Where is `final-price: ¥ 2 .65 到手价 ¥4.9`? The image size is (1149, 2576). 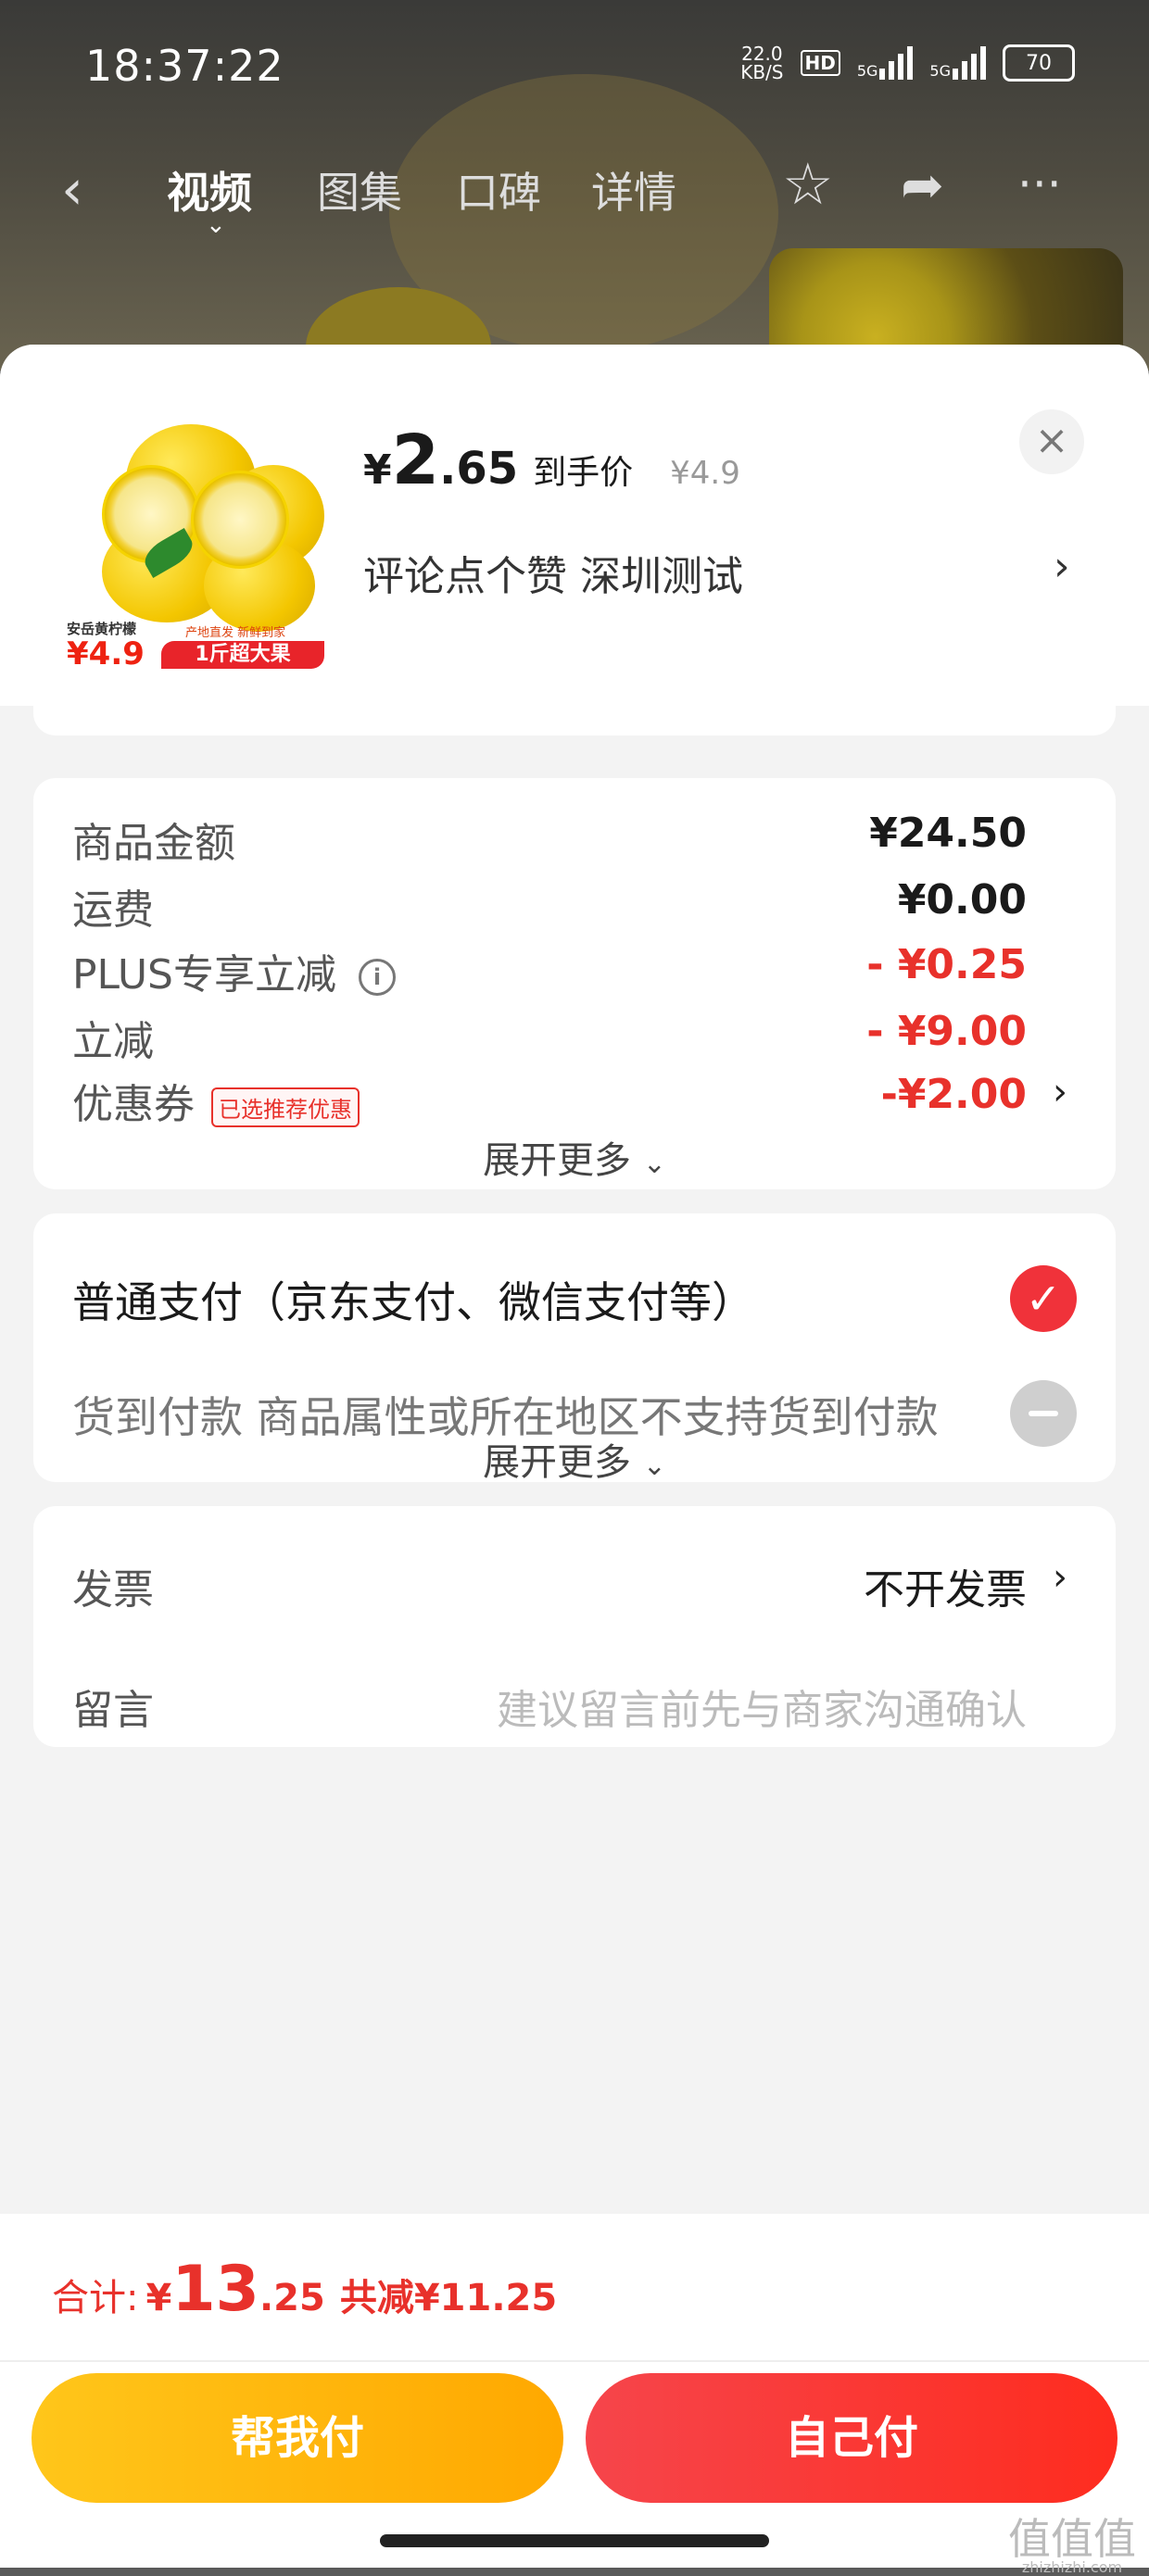 final-price: ¥ 2 .65 到手价 ¥4.9 is located at coordinates (551, 460).